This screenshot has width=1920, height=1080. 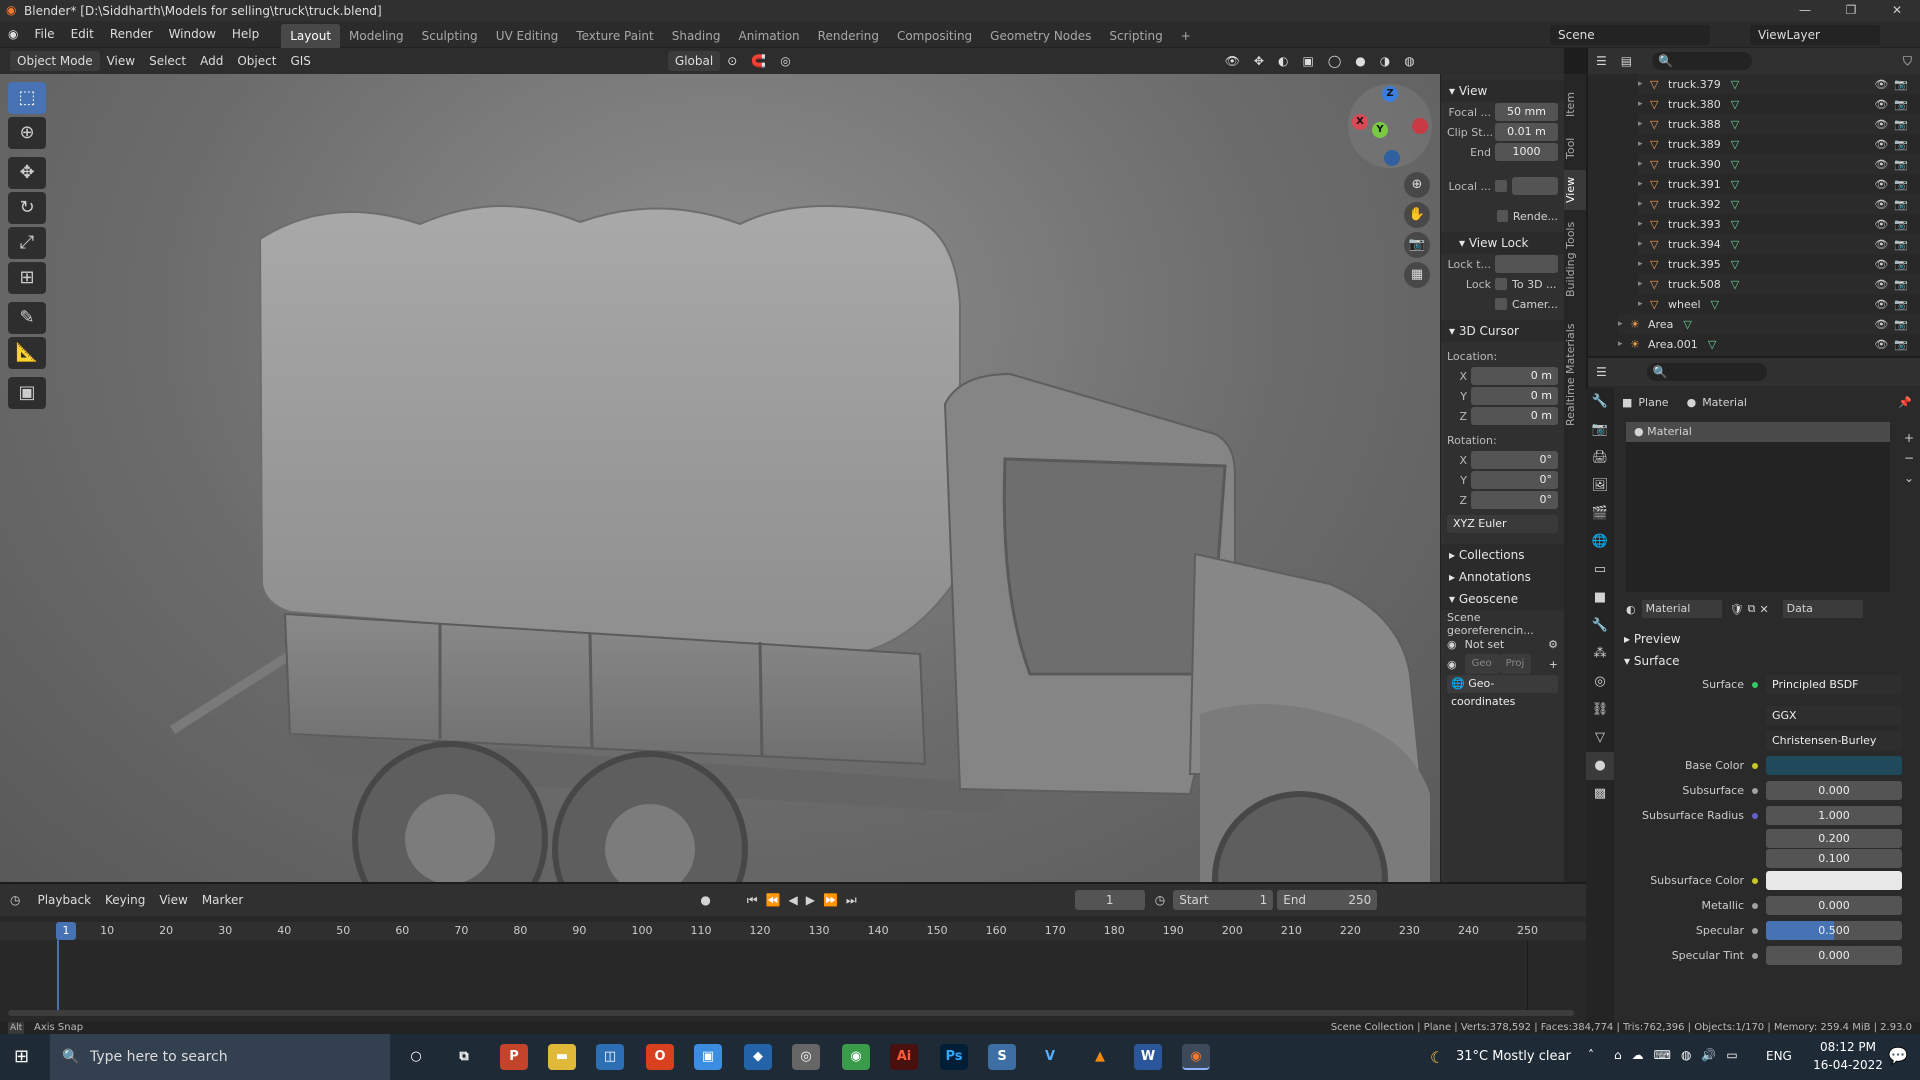 What do you see at coordinates (1834, 740) in the screenshot?
I see `subsurface-method-select: Christensen-Burley` at bounding box center [1834, 740].